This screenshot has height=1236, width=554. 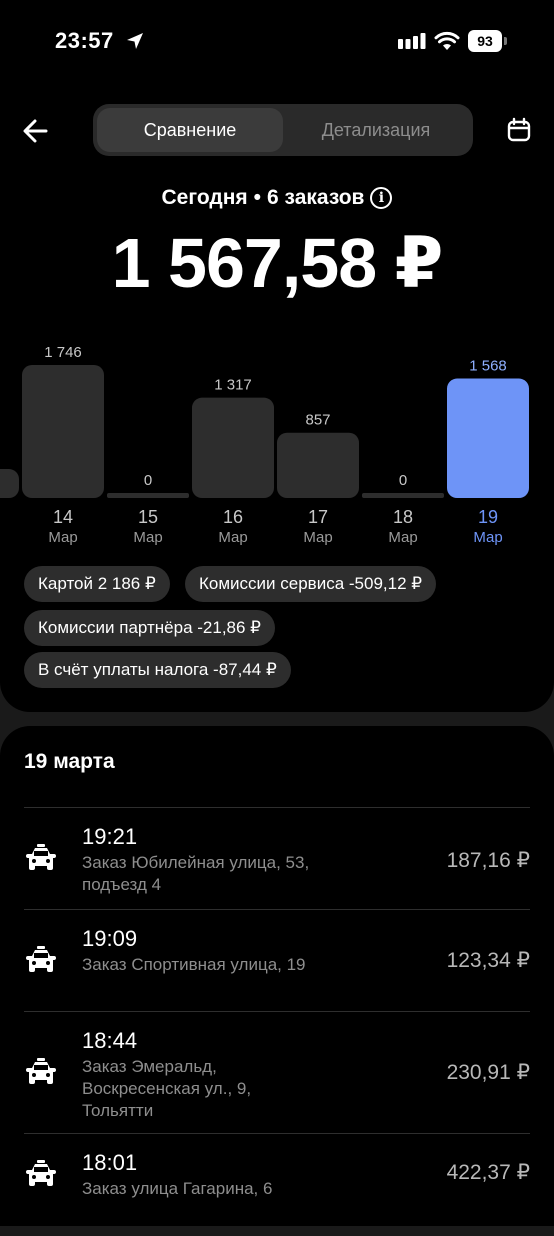 What do you see at coordinates (488, 860) in the screenshot?
I see `order-amount: 187,16 ₽` at bounding box center [488, 860].